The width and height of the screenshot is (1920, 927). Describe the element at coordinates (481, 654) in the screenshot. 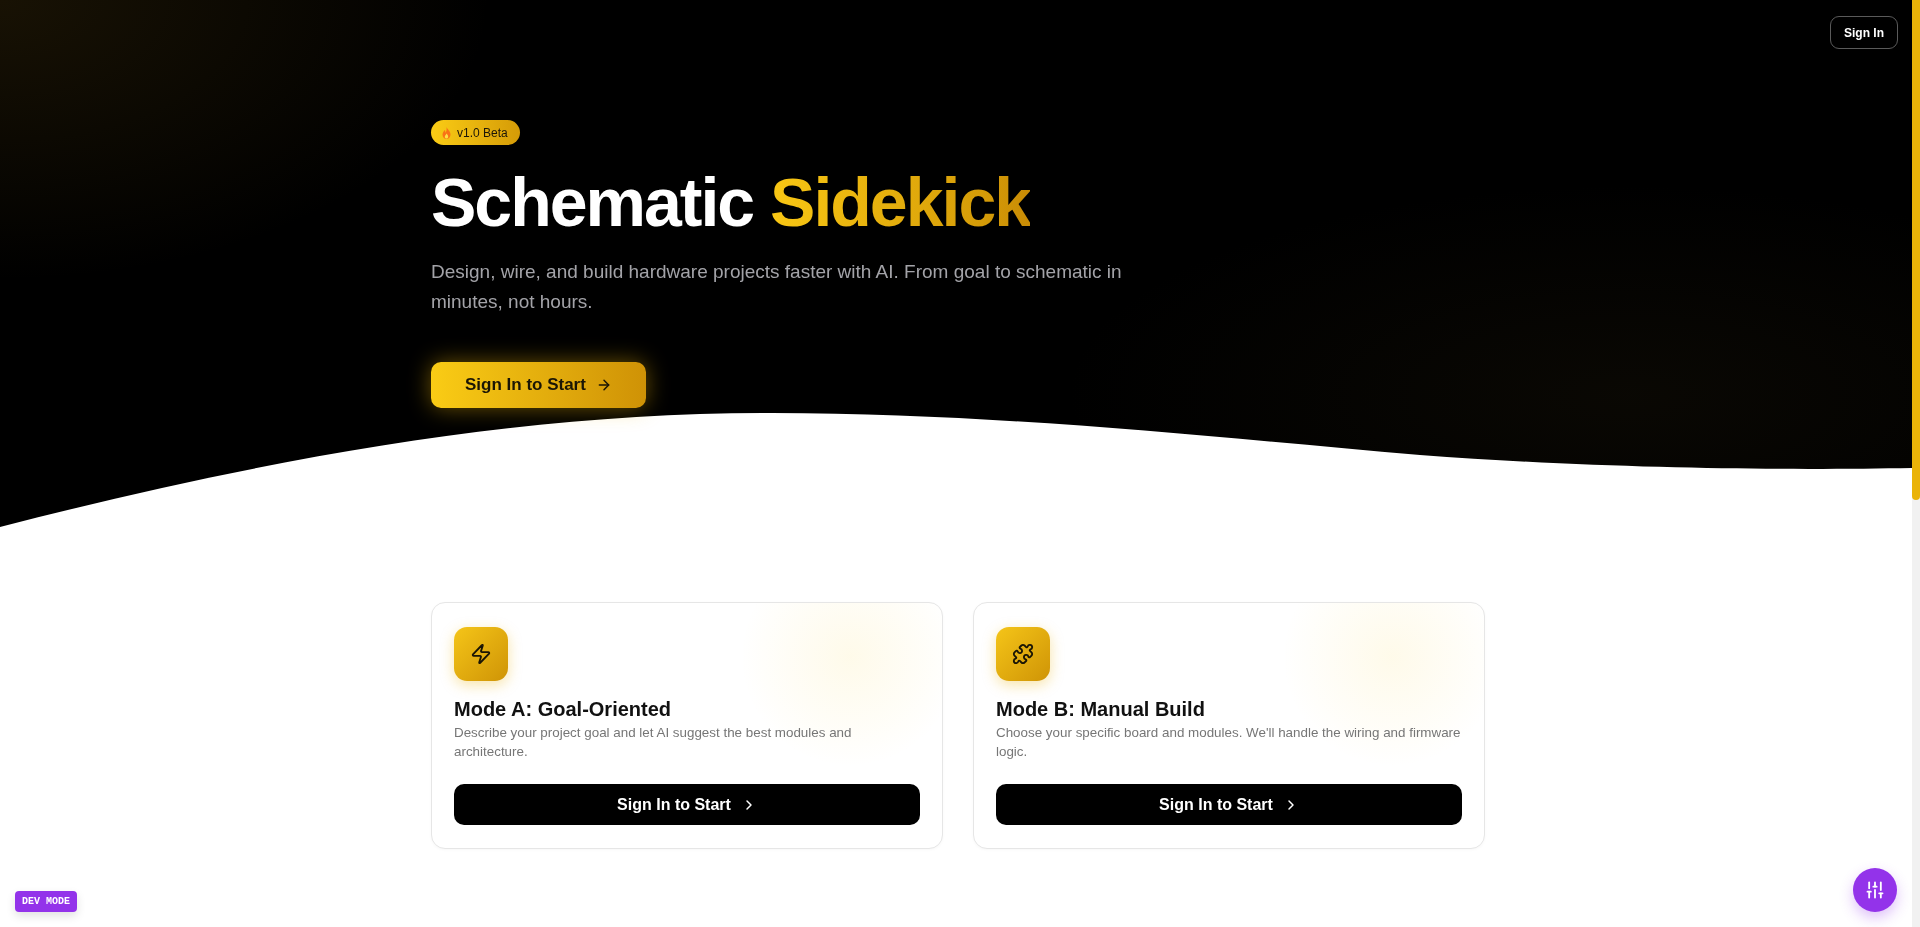

I see `lightning-icon` at that location.